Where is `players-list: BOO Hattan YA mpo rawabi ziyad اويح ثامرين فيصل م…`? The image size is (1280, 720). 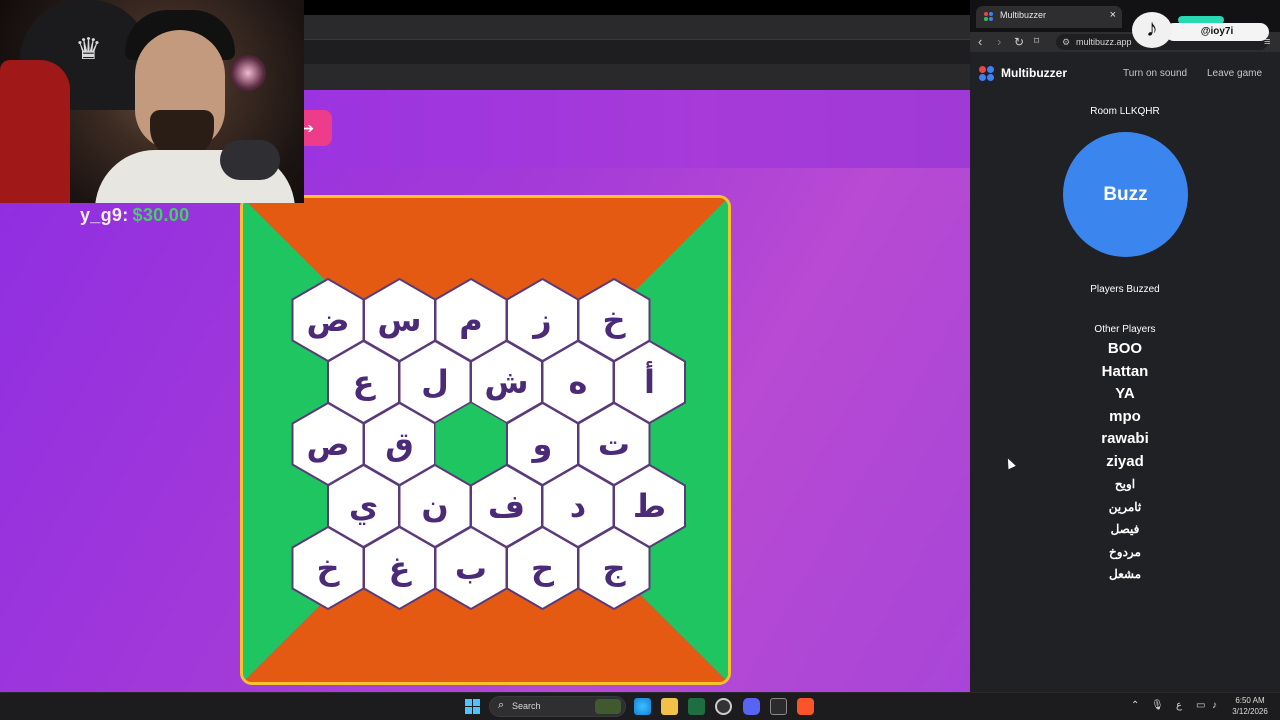
players-list: BOO Hattan YA mpo rawabi ziyad اويح ثامرين فيصل م… is located at coordinates (1125, 462).